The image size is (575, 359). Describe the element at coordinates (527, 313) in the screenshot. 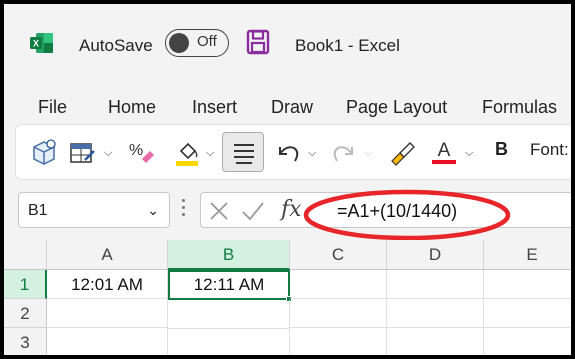

I see `cell-e2` at that location.